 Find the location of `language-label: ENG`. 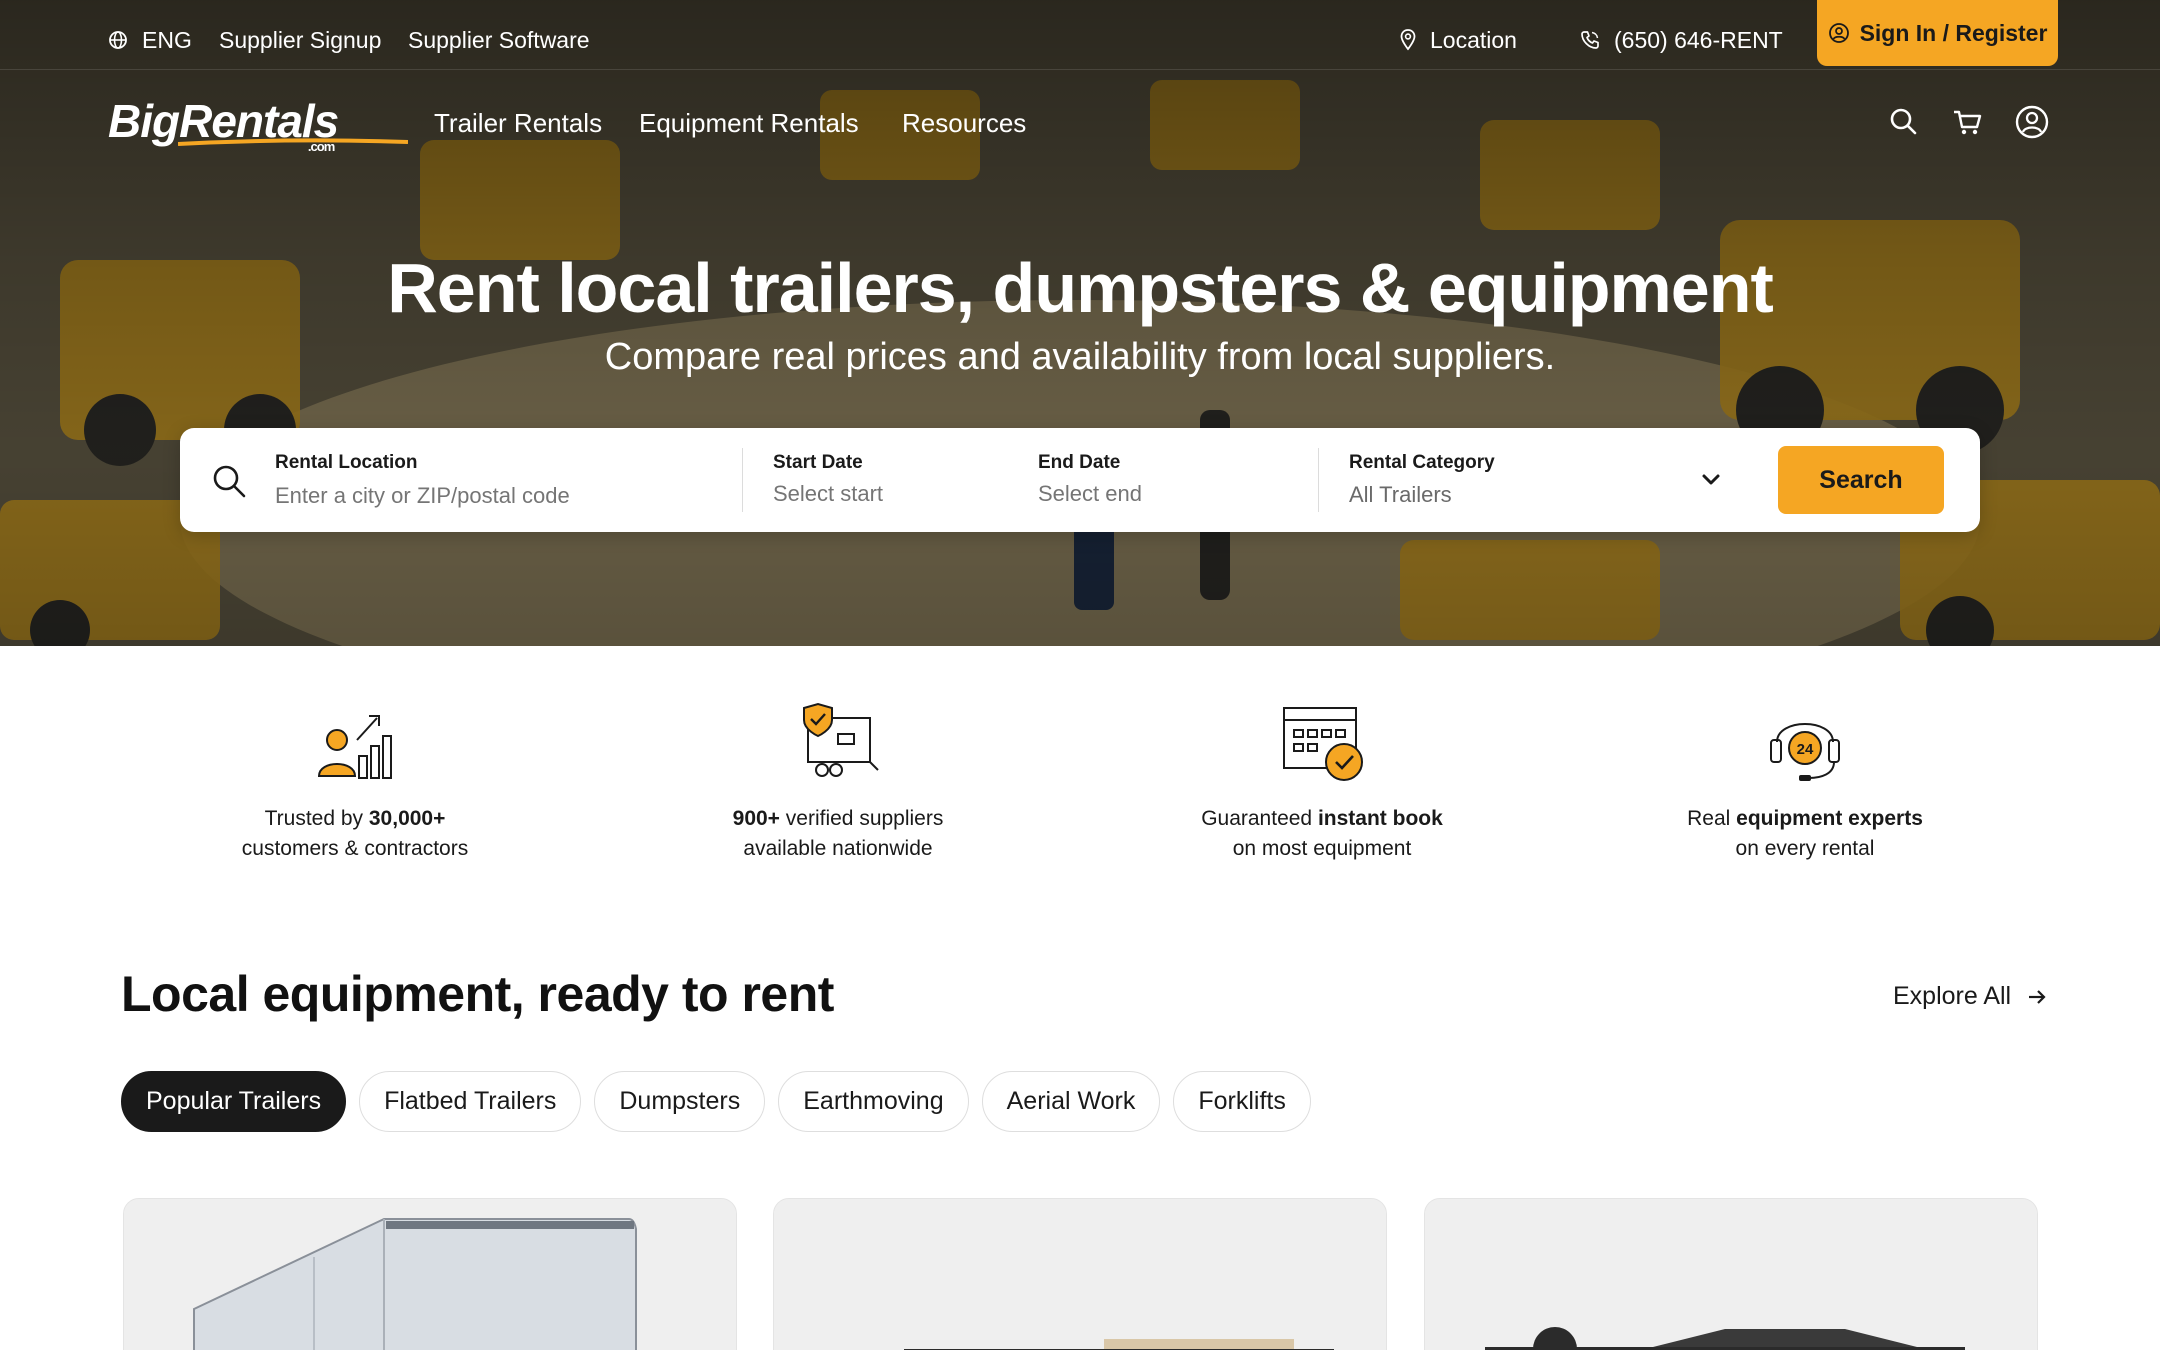

language-label: ENG is located at coordinates (167, 39).